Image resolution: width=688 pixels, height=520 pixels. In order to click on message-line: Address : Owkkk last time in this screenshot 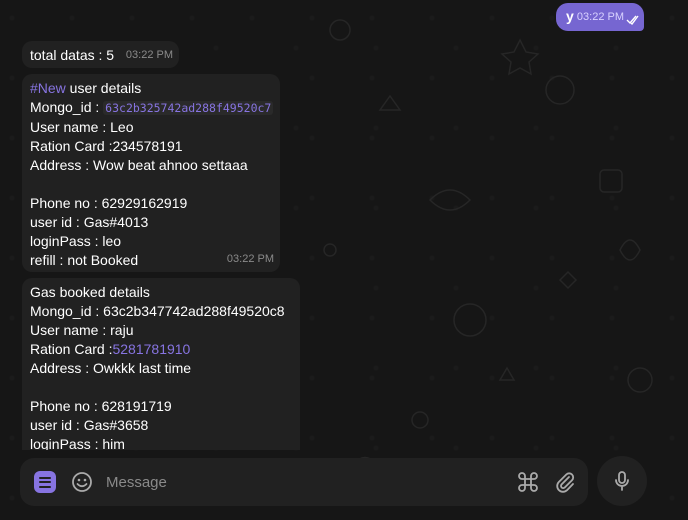, I will do `click(111, 368)`.